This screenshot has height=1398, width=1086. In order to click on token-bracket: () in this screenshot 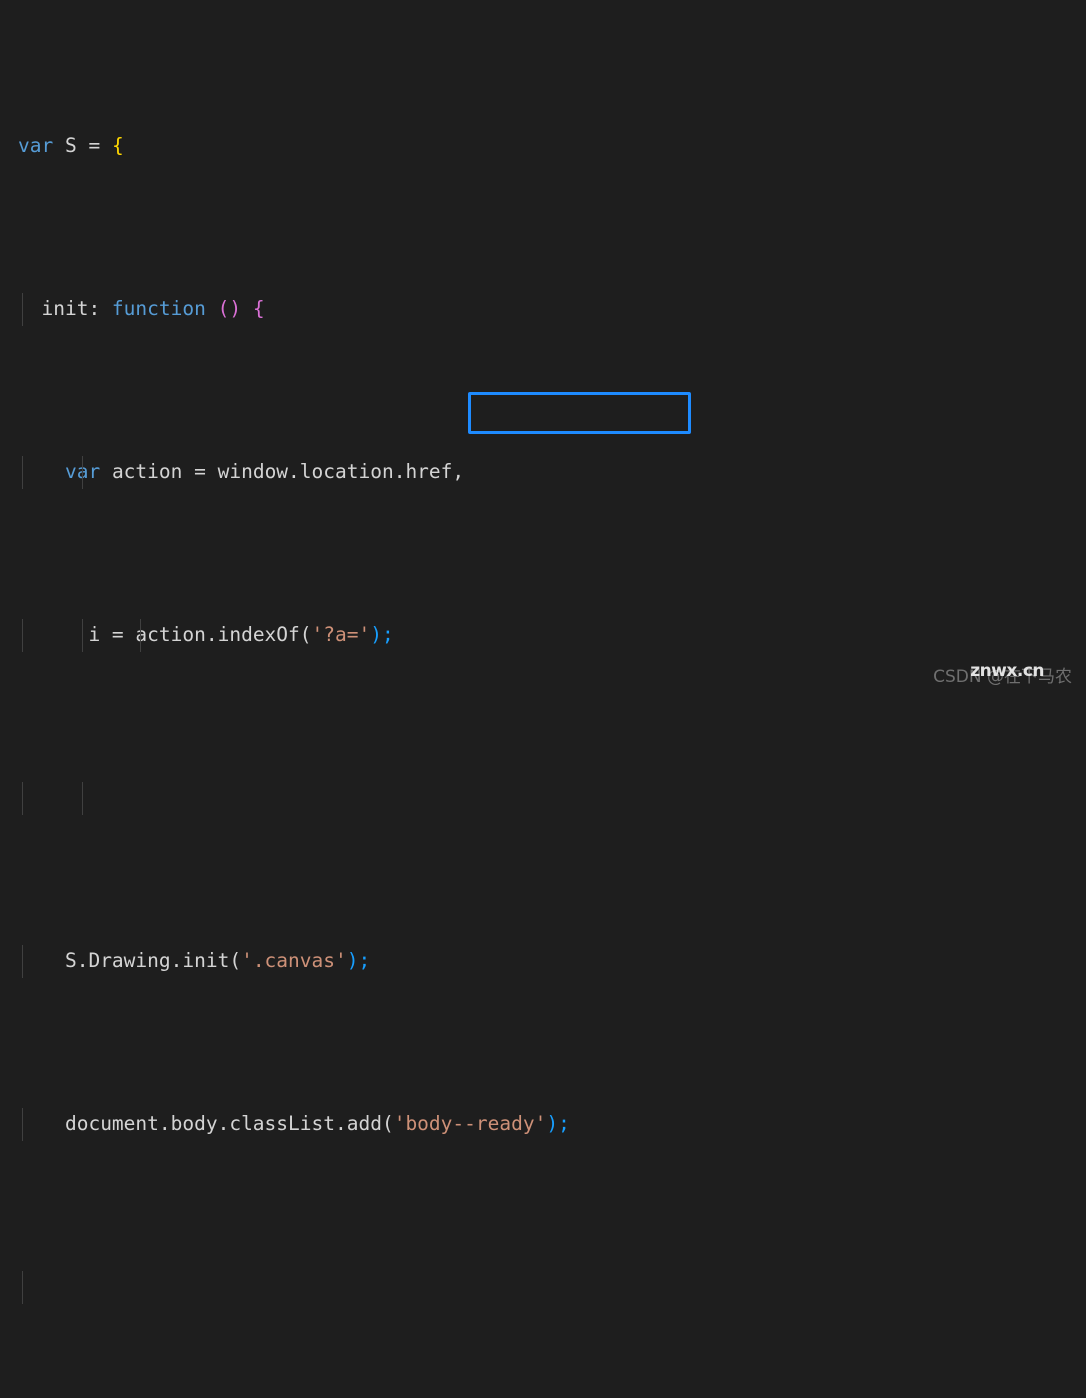, I will do `click(229, 309)`.